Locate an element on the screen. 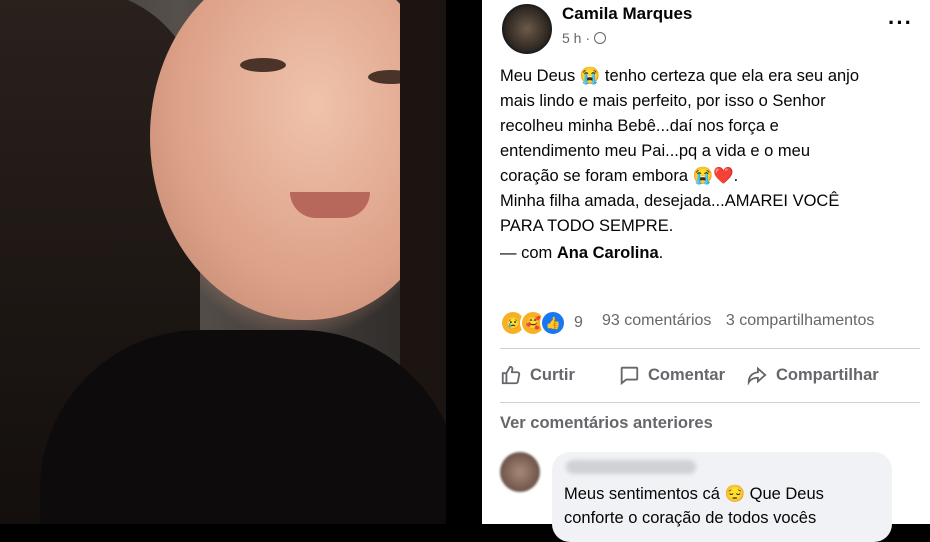  reaction-summary: 😢 🥰 👍 9 is located at coordinates (541, 323).